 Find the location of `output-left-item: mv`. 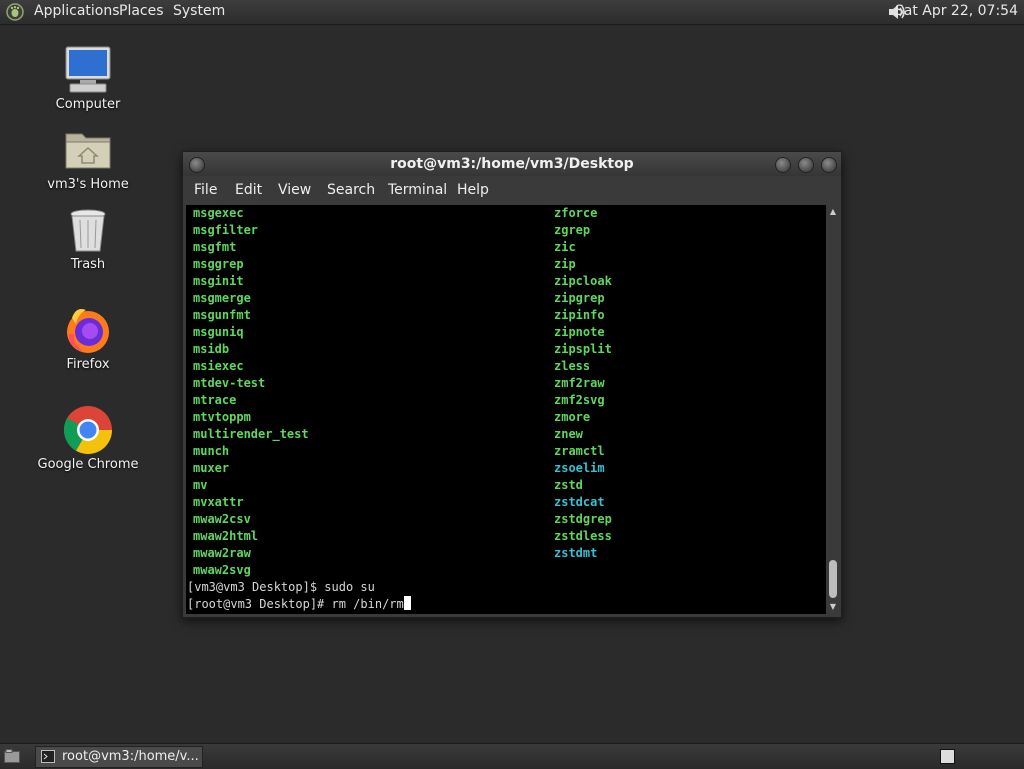

output-left-item: mv is located at coordinates (200, 485).